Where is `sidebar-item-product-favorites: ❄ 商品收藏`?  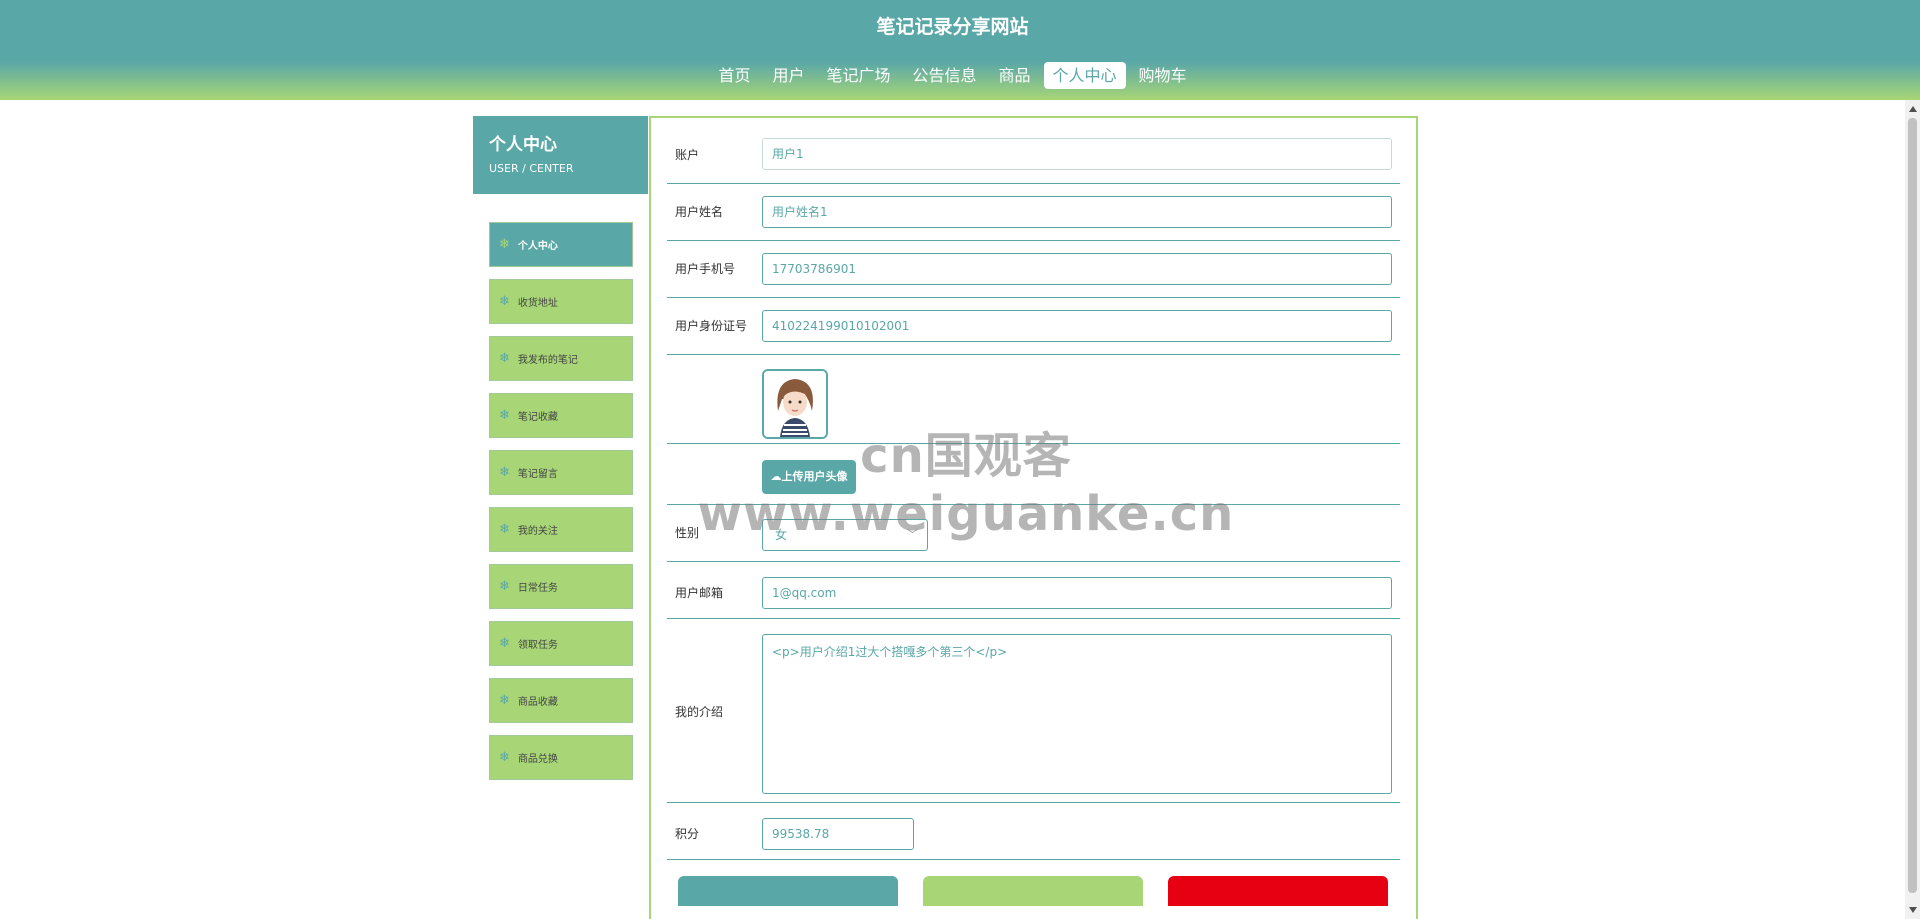
sidebar-item-product-favorites: ❄ 商品收藏 is located at coordinates (561, 700).